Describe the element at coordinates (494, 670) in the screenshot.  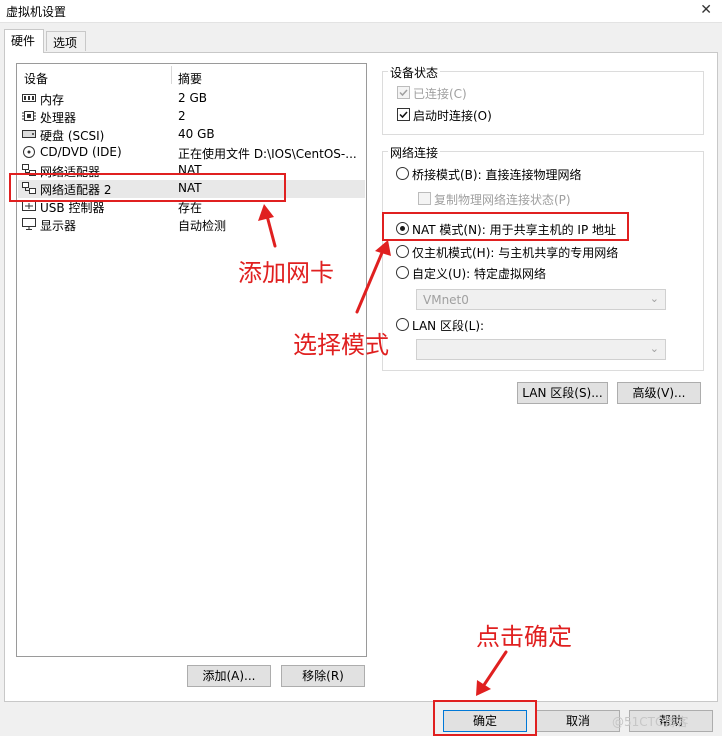
I see `arrow-to-ok` at that location.